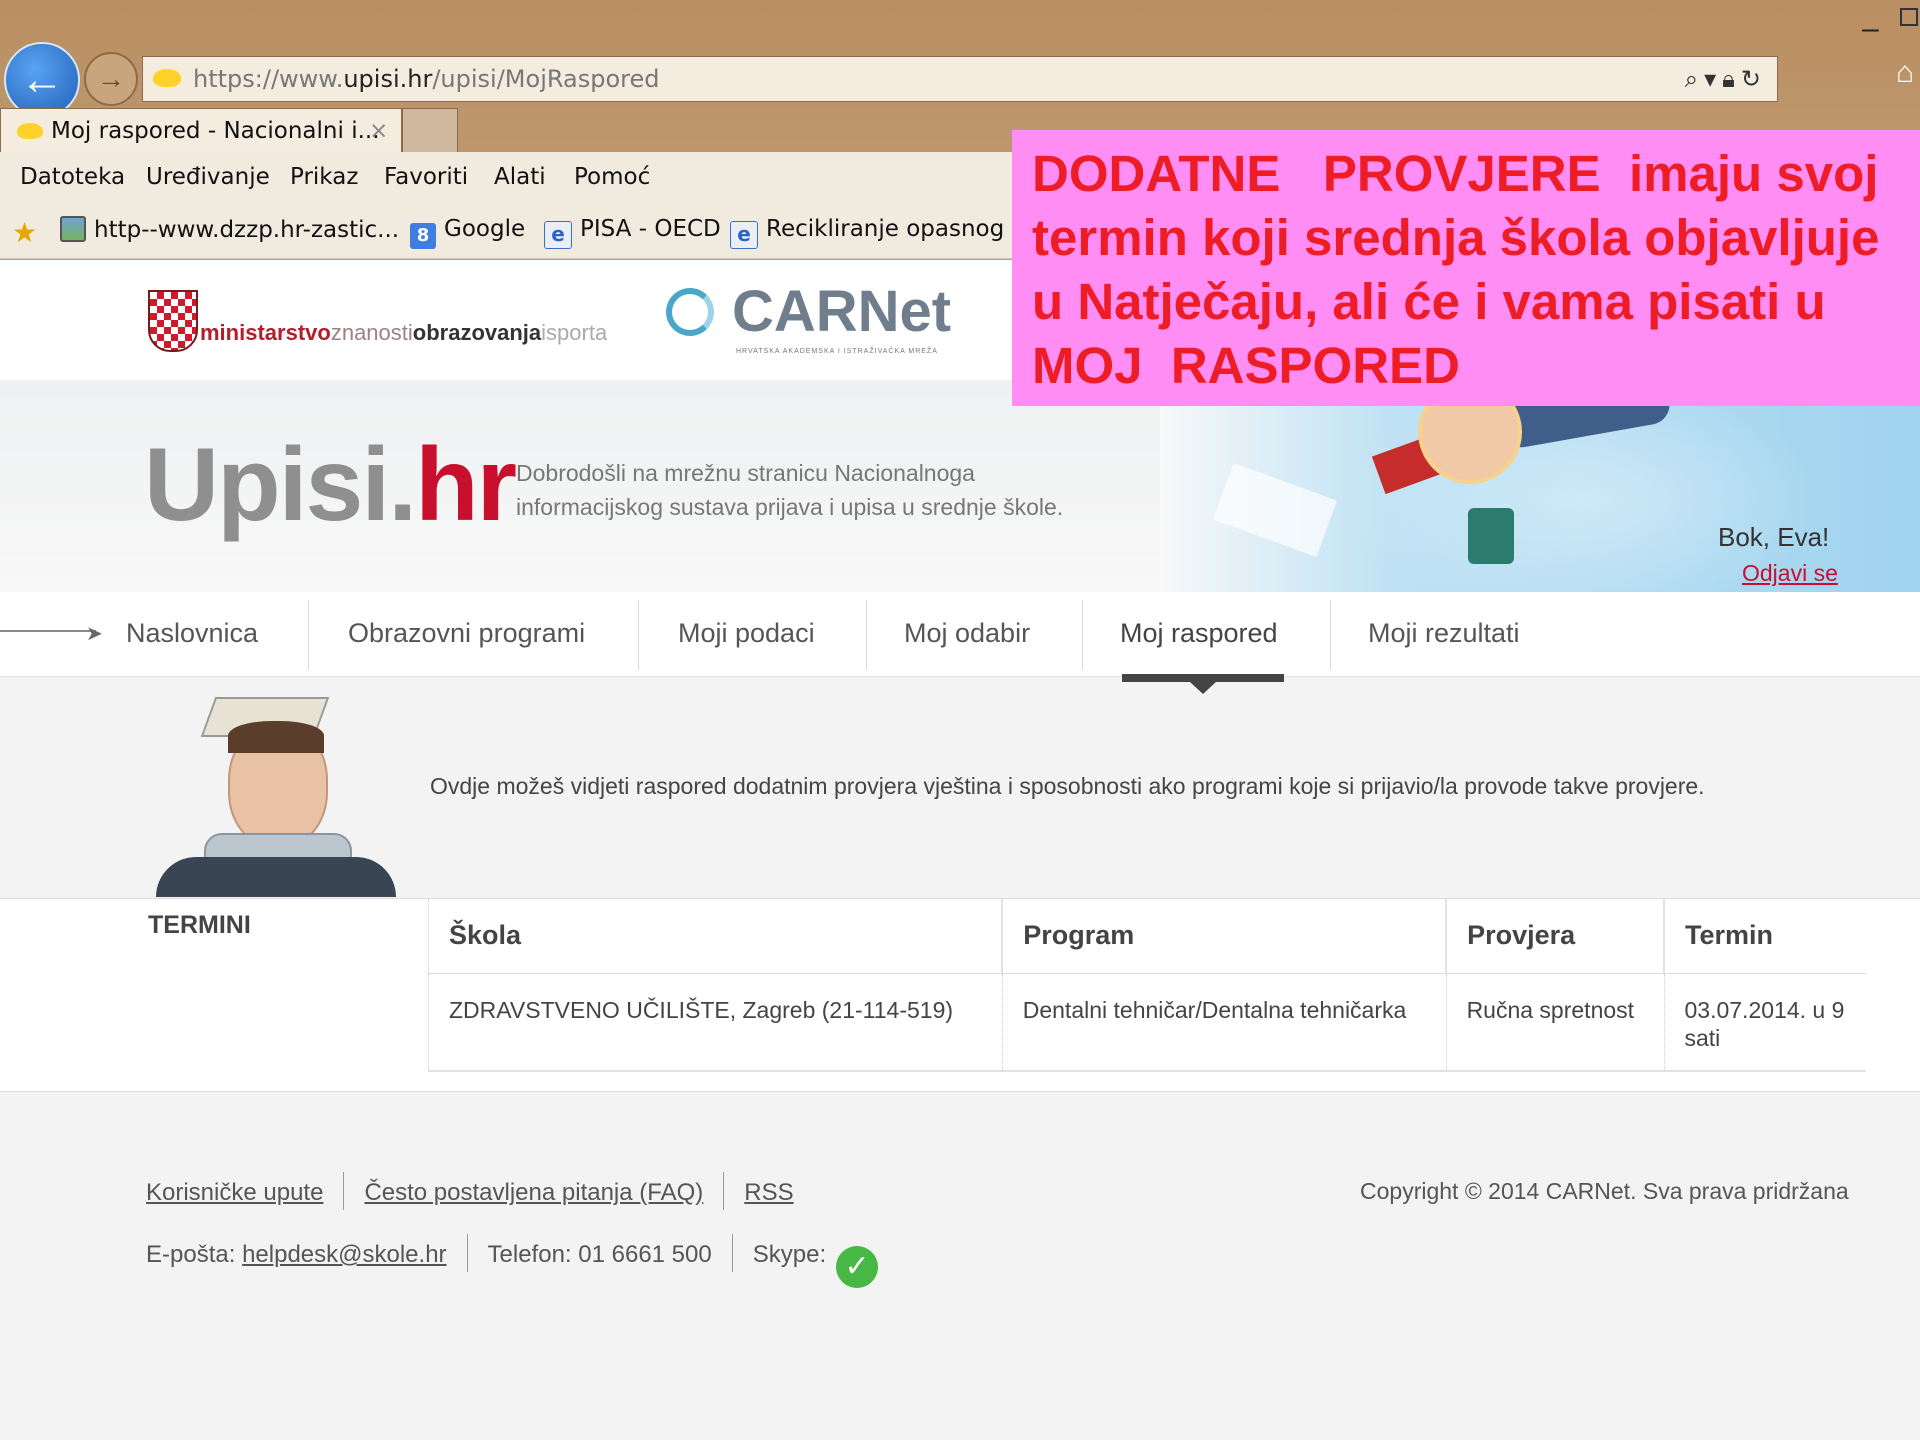 This screenshot has width=1920, height=1440. I want to click on url-text: https://www.upisi.hr/upisi/MojRaspored, so click(426, 79).